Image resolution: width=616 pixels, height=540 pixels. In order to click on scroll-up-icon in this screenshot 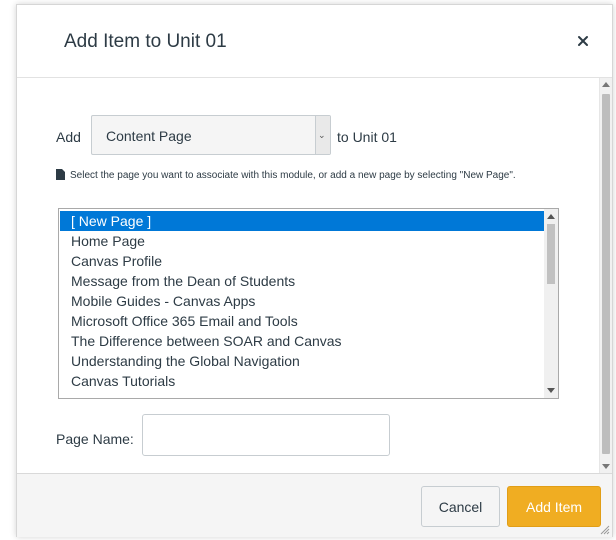, I will do `click(551, 216)`.